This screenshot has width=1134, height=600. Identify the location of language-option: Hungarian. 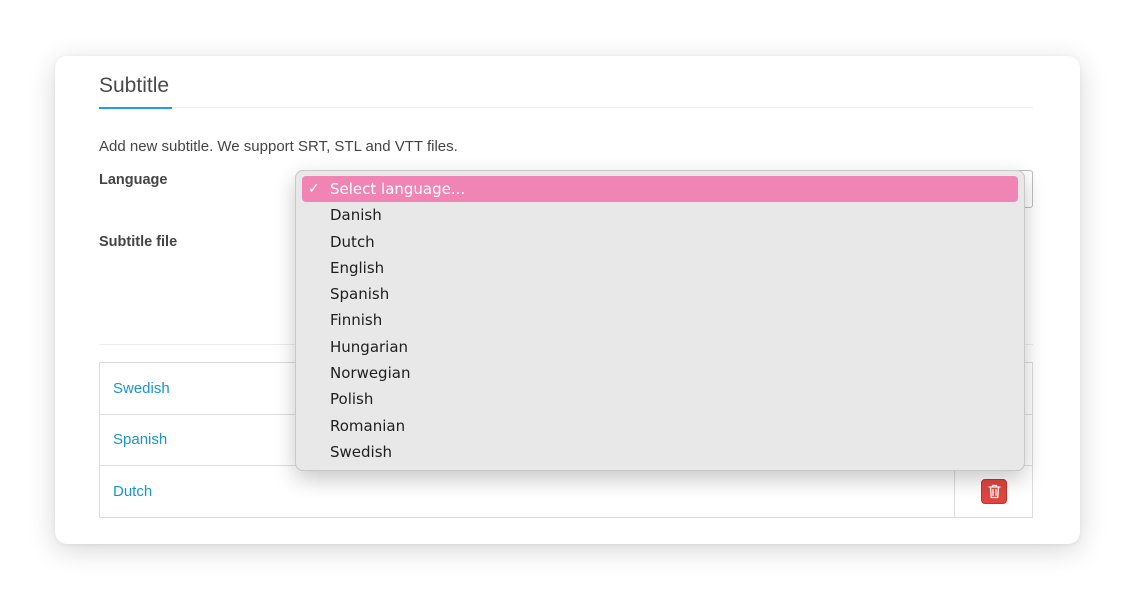
(660, 347).